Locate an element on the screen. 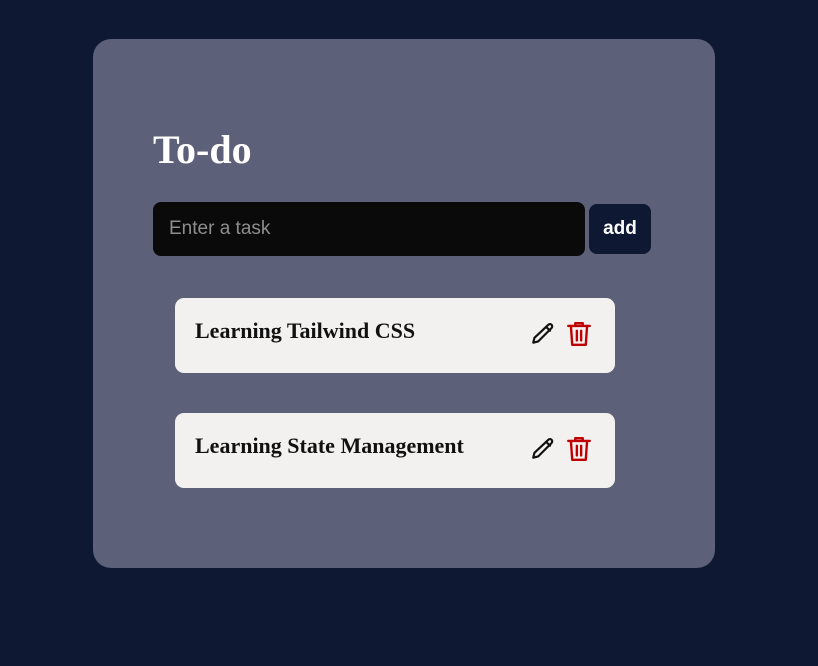  add-button: add is located at coordinates (620, 229).